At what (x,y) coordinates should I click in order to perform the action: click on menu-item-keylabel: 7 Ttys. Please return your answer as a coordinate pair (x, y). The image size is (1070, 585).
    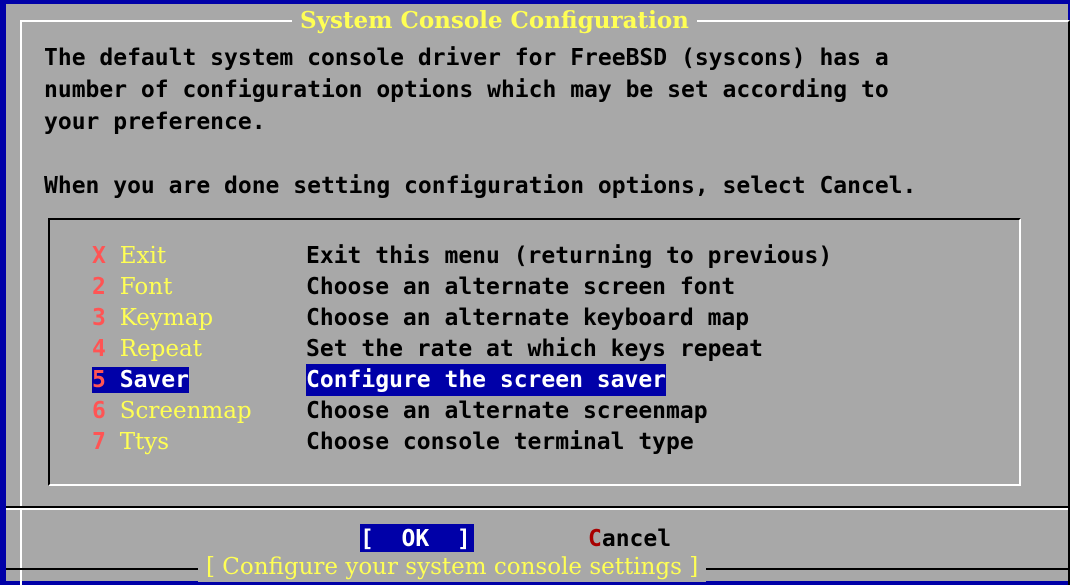
    Looking at the image, I should click on (130, 442).